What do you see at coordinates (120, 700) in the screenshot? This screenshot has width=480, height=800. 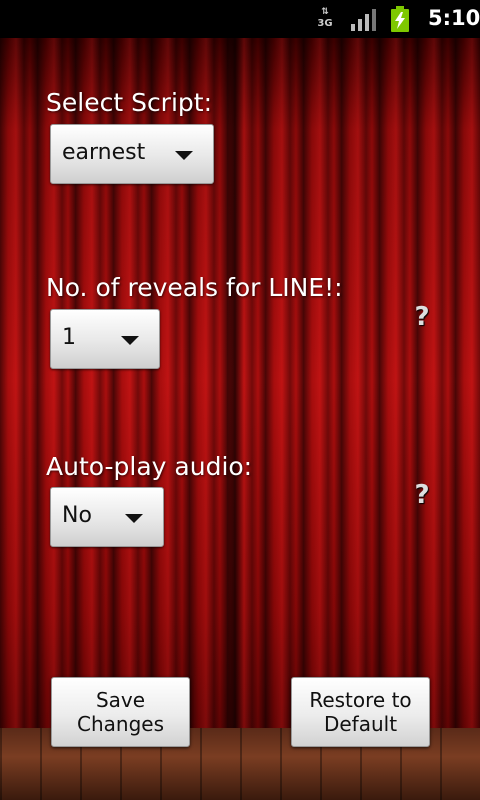 I see `save-button-line1: Save` at bounding box center [120, 700].